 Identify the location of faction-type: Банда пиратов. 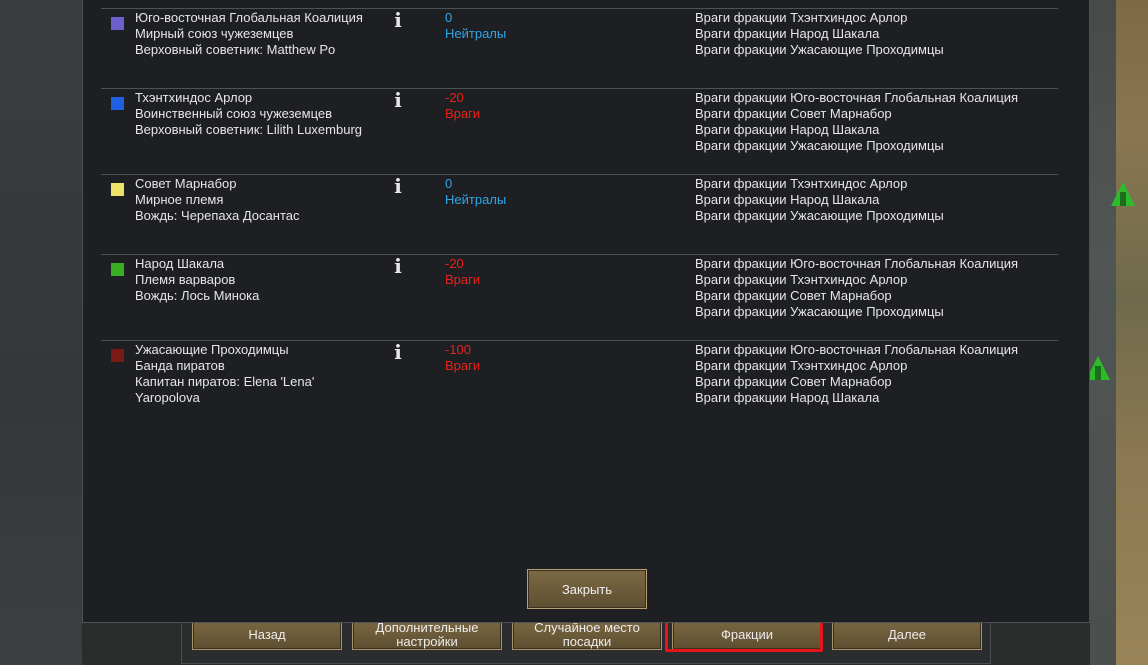
(180, 365).